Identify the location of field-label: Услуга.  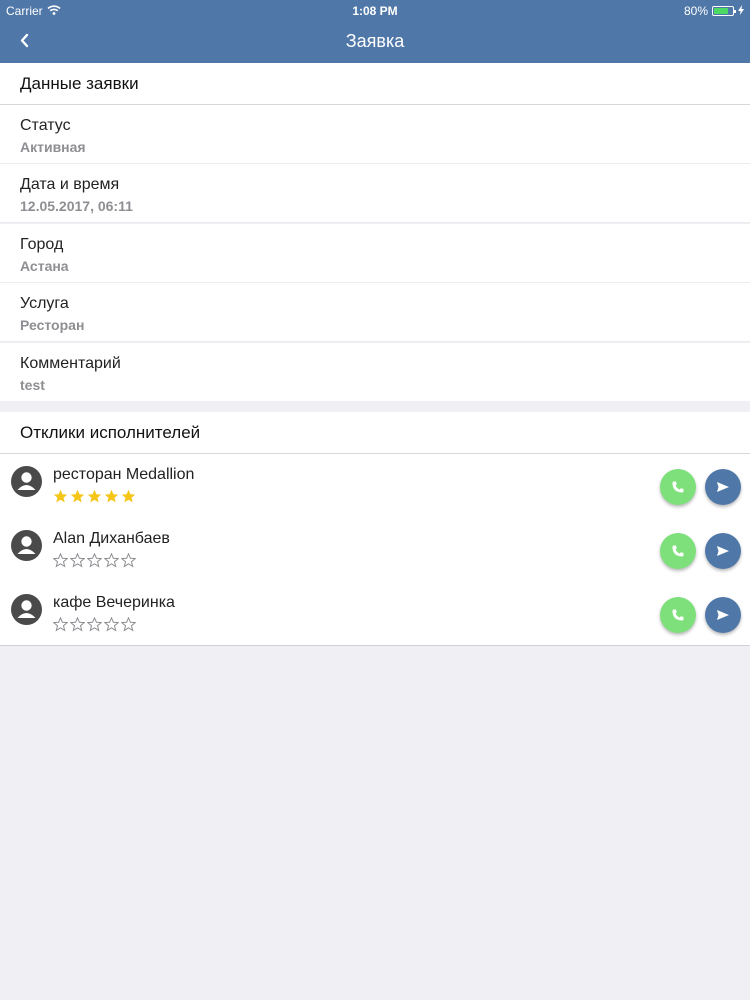
(44, 303).